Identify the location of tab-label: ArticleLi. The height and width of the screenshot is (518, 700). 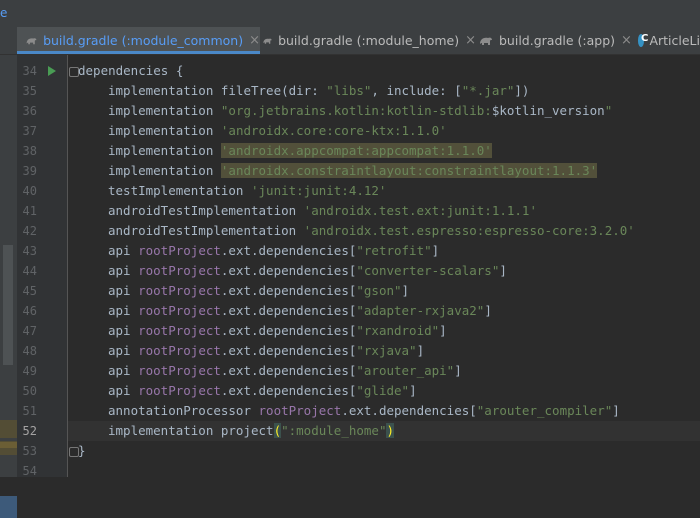
(674, 40).